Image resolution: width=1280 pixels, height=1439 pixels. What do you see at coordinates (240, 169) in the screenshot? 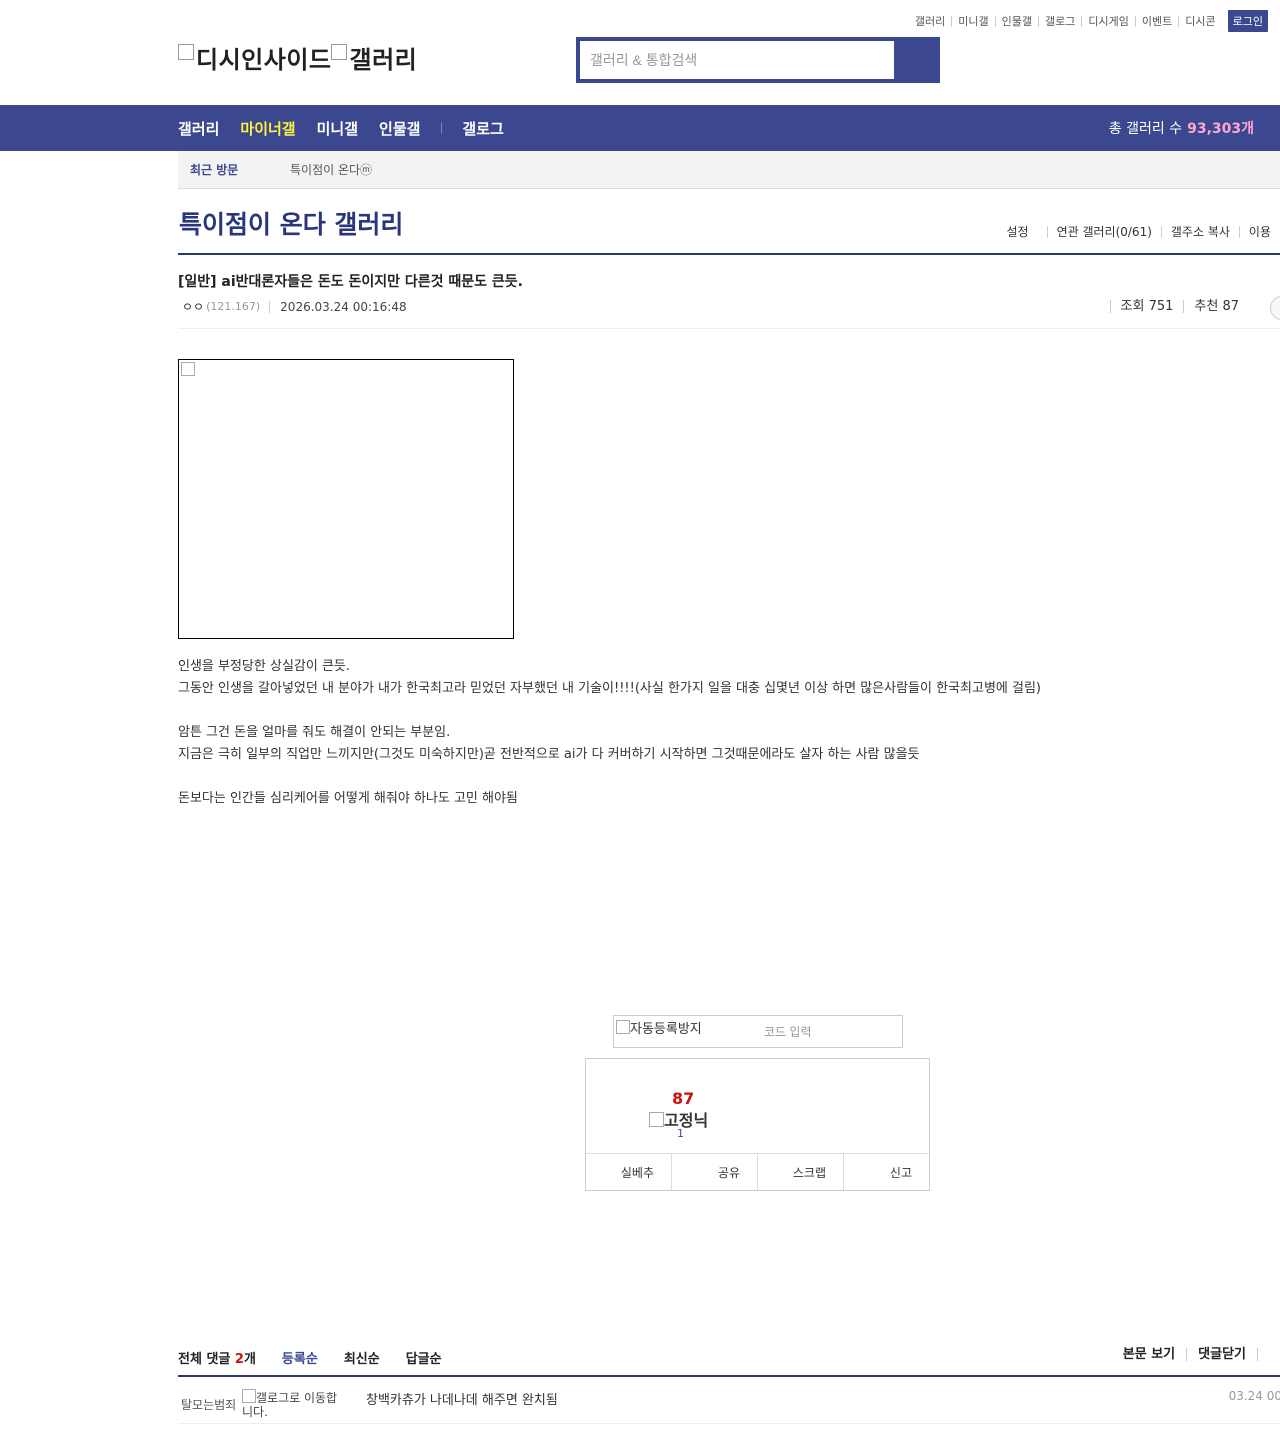
I see `recent-label: 최근 방문` at bounding box center [240, 169].